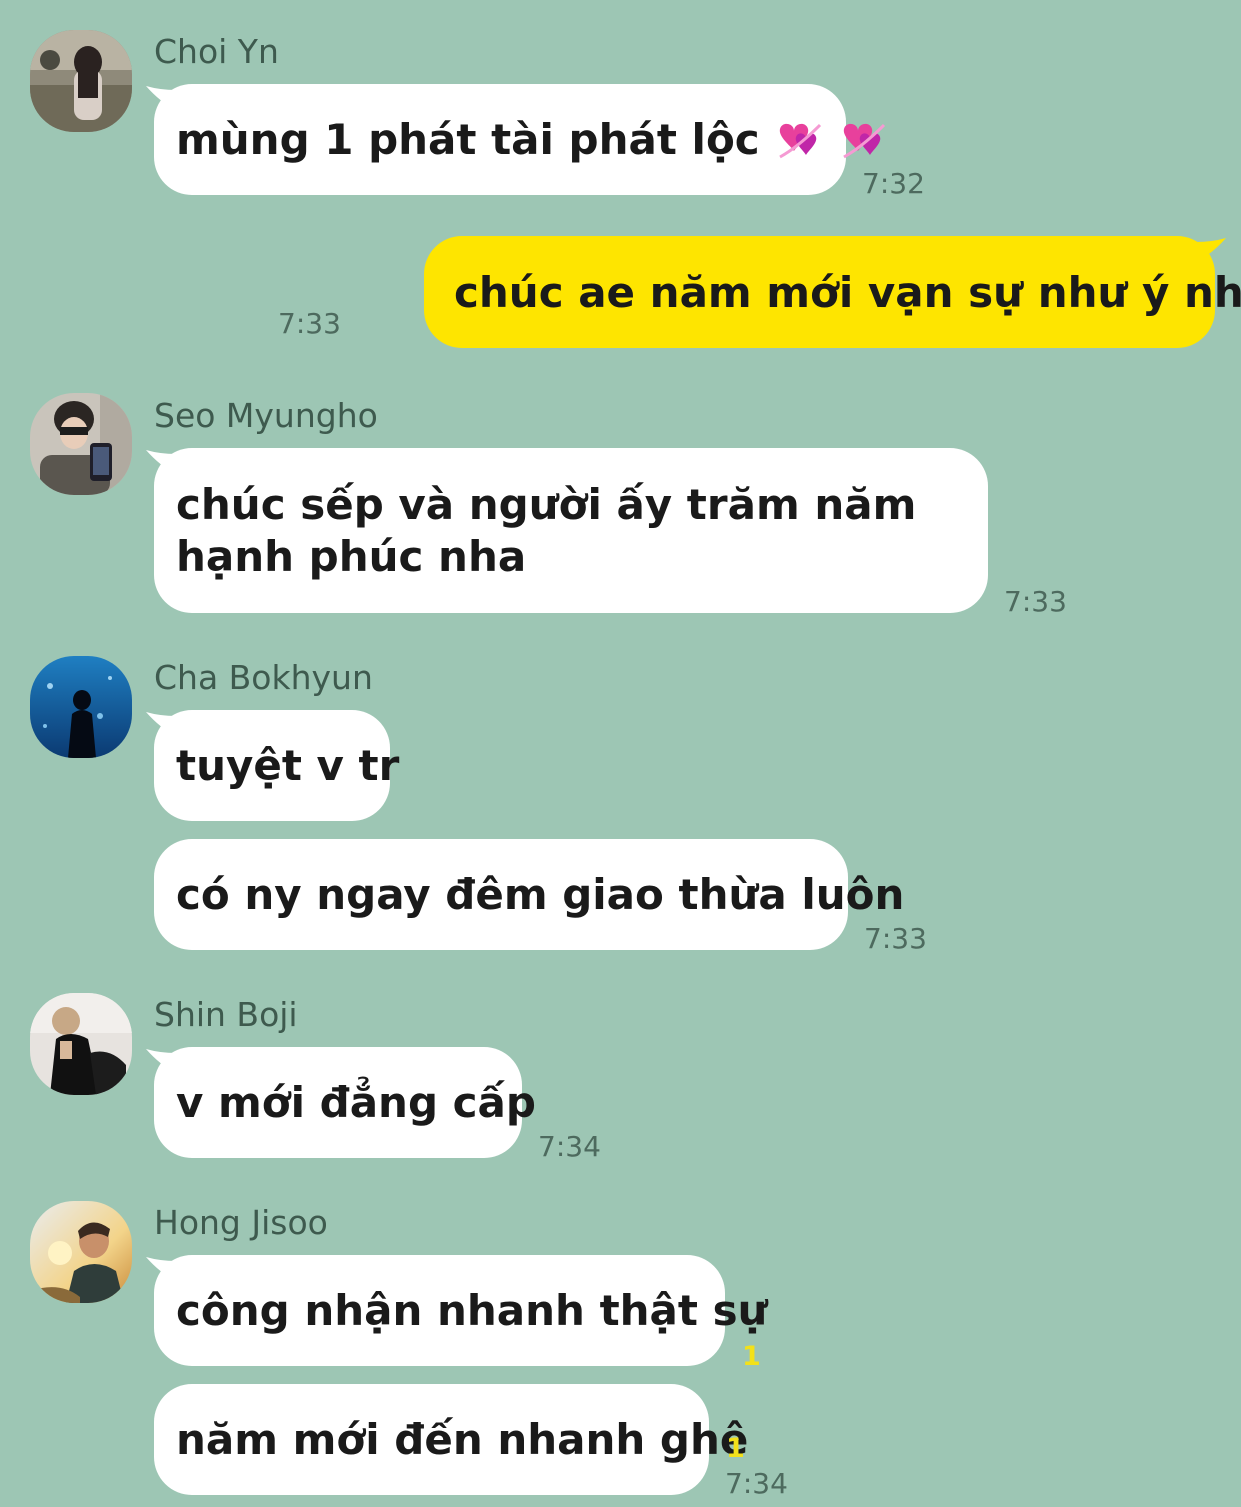 The height and width of the screenshot is (1507, 1241). I want to click on message-time: 7:32, so click(893, 183).